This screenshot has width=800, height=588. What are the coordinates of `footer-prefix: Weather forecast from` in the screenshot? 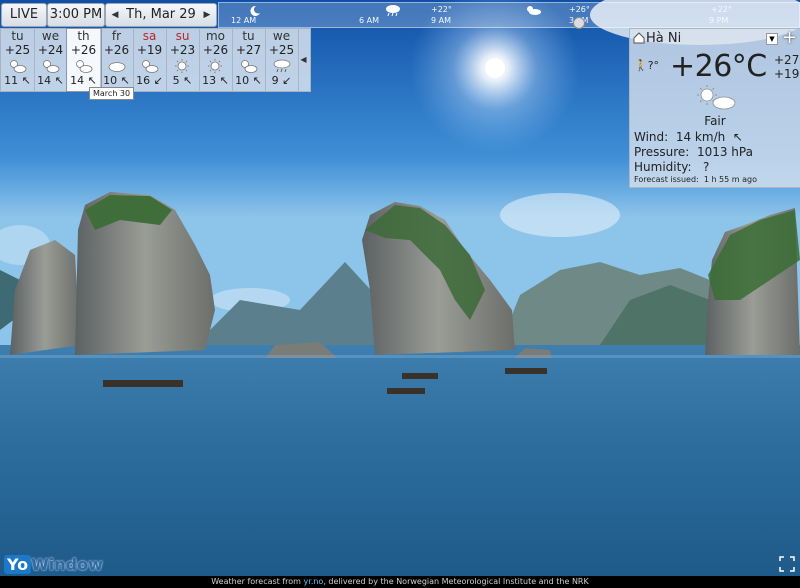 It's located at (256, 581).